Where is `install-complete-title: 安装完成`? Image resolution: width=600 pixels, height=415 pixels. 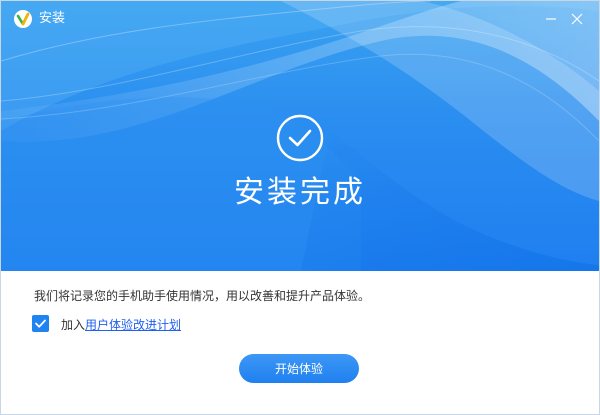
install-complete-title: 安装完成 is located at coordinates (300, 192).